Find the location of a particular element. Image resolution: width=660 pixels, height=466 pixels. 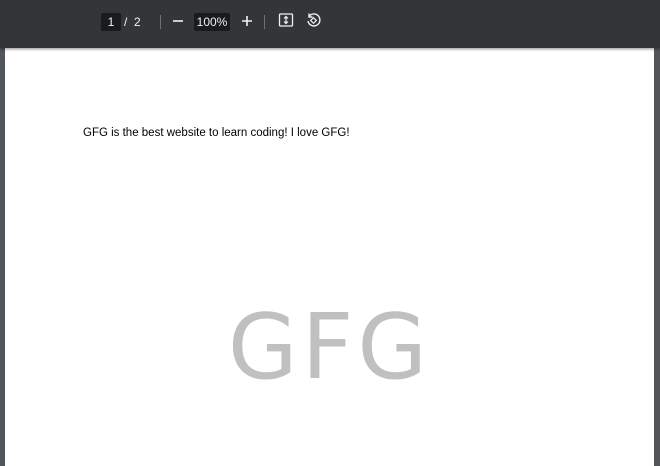

fit-to-page-button is located at coordinates (286, 22).